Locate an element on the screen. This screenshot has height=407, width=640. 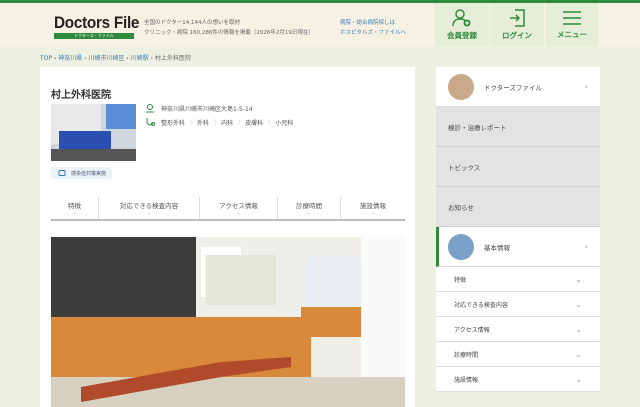
login-label: ログイン is located at coordinates (517, 35).